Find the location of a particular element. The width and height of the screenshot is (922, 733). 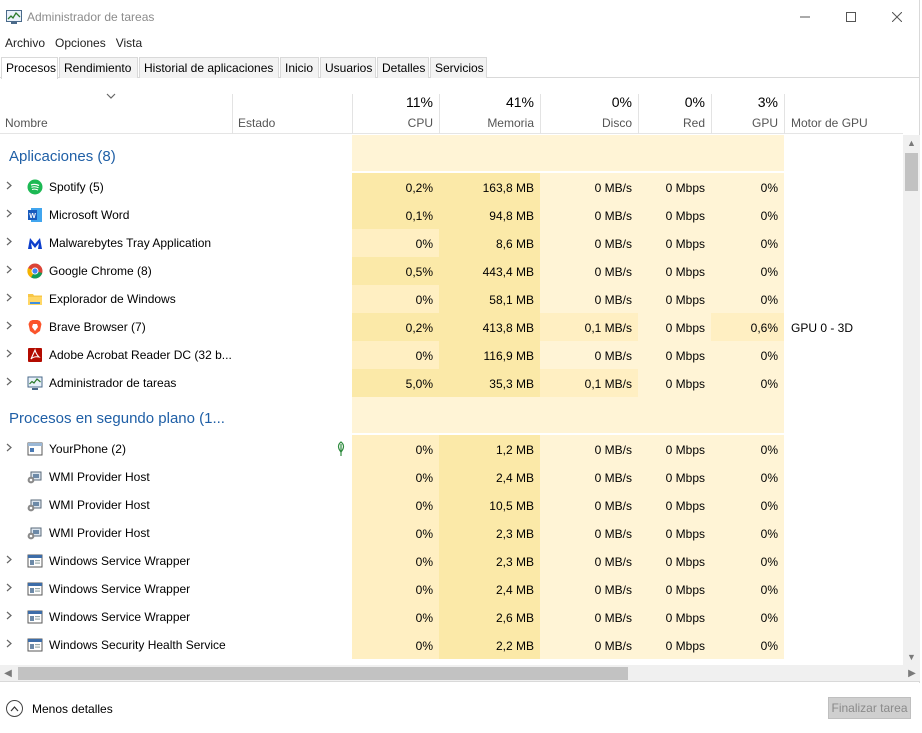

header-gpu-label: GPU is located at coordinates (764, 123).